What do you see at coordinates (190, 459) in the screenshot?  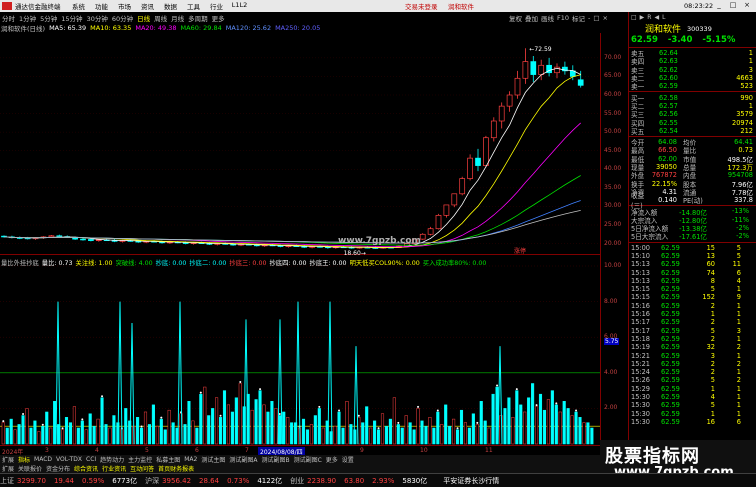 I see `indicator-tab: MA2` at bounding box center [190, 459].